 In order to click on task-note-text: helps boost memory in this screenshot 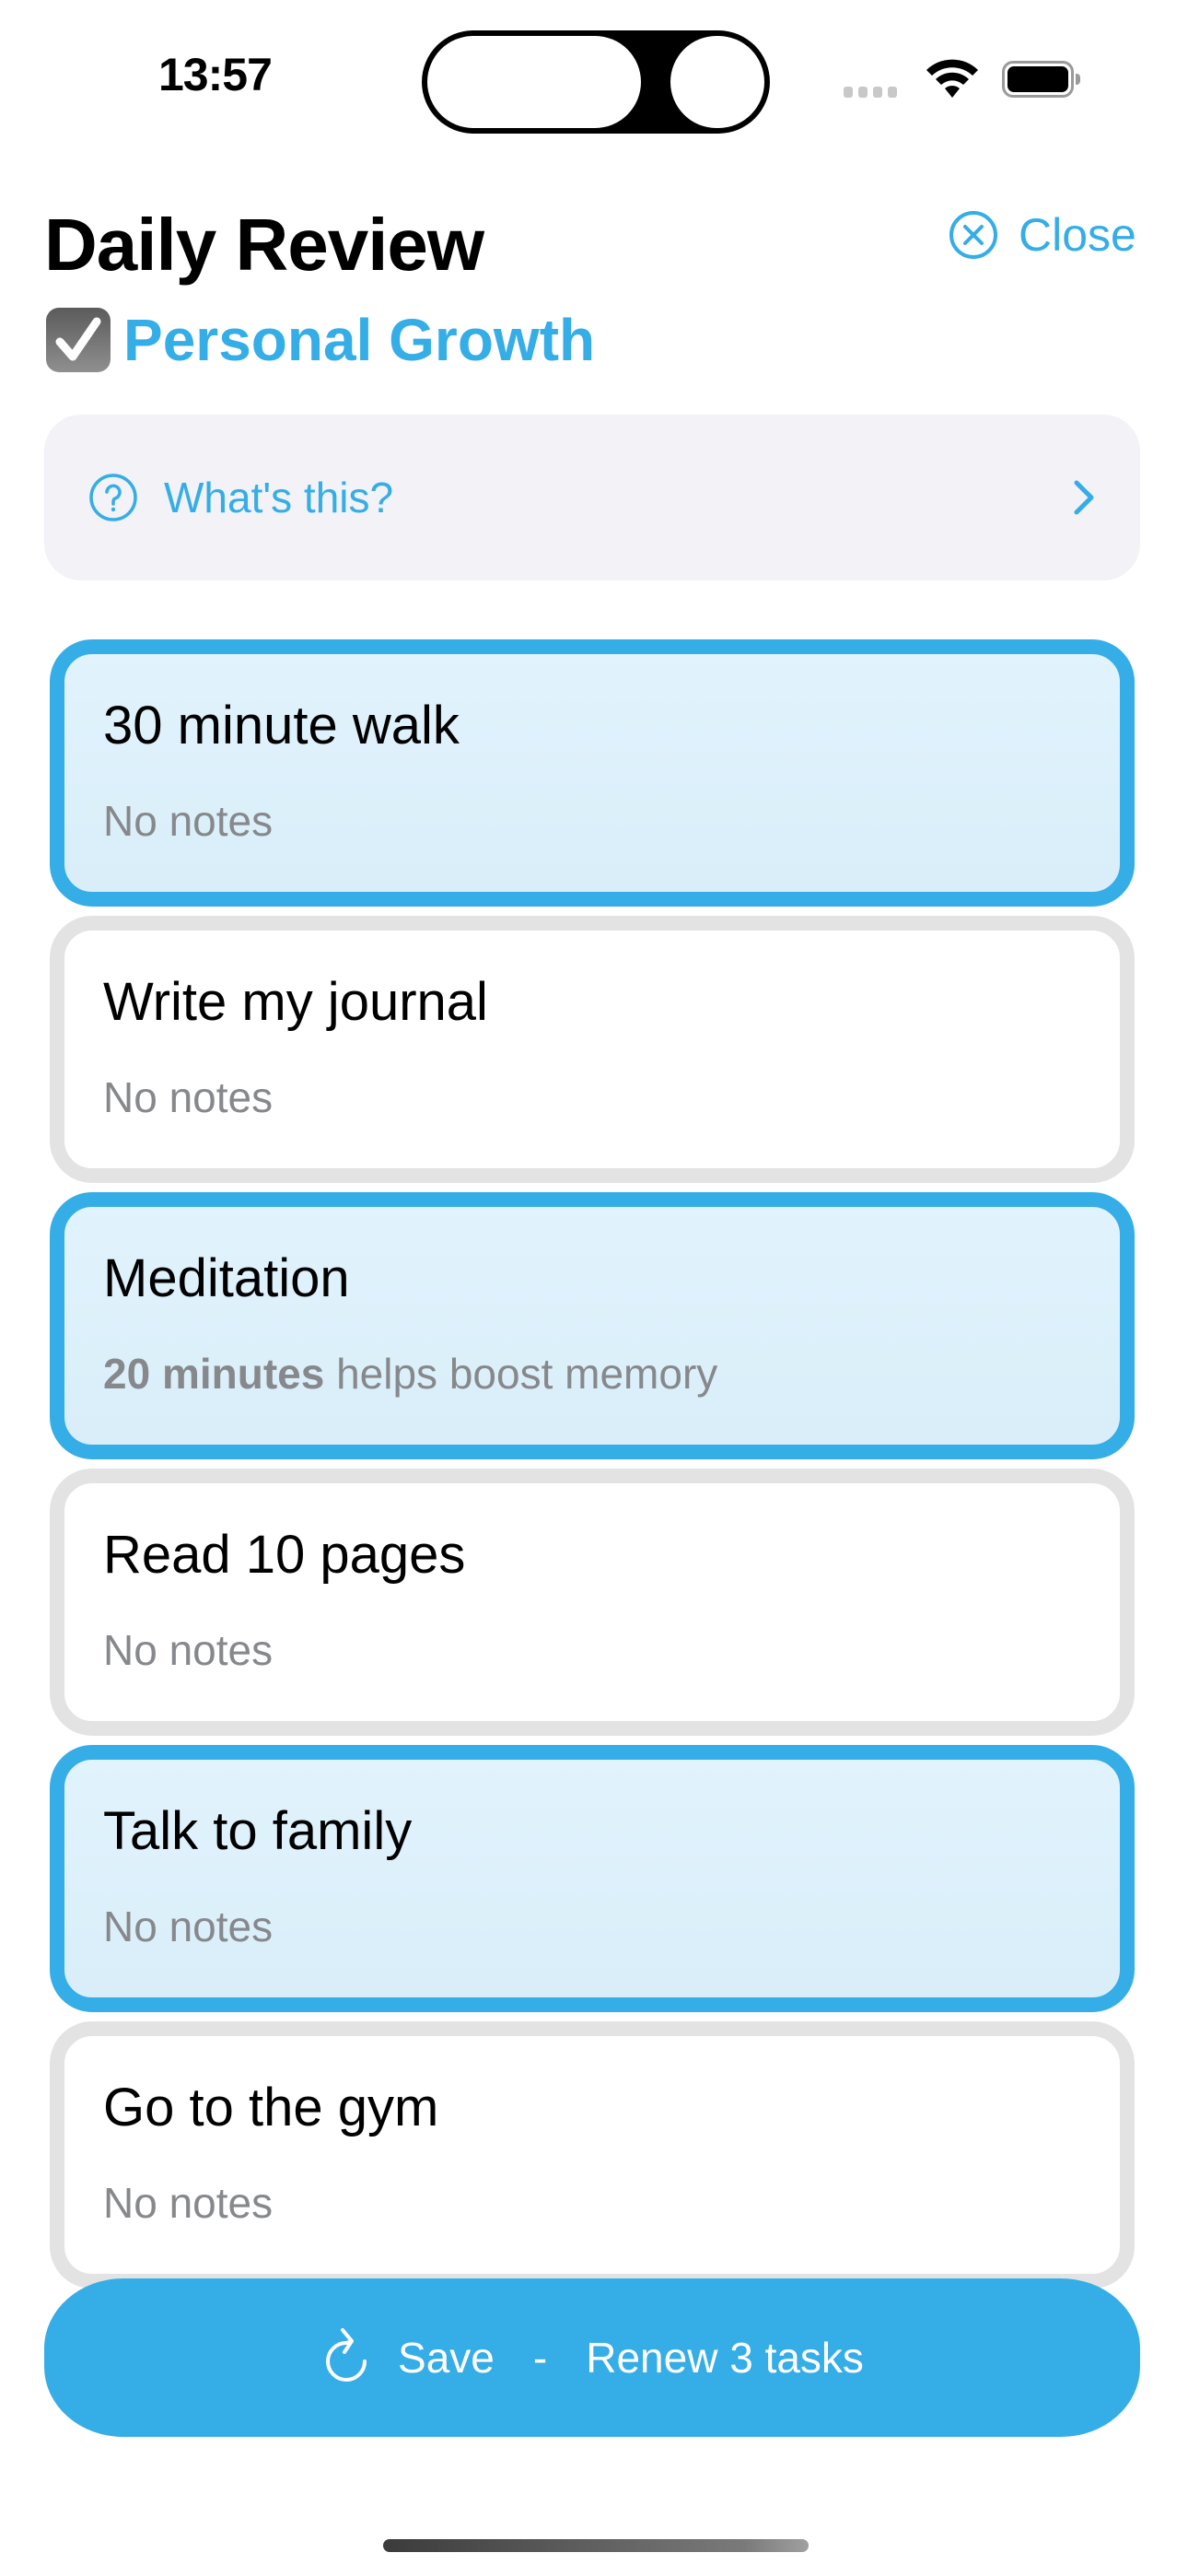, I will do `click(521, 1373)`.